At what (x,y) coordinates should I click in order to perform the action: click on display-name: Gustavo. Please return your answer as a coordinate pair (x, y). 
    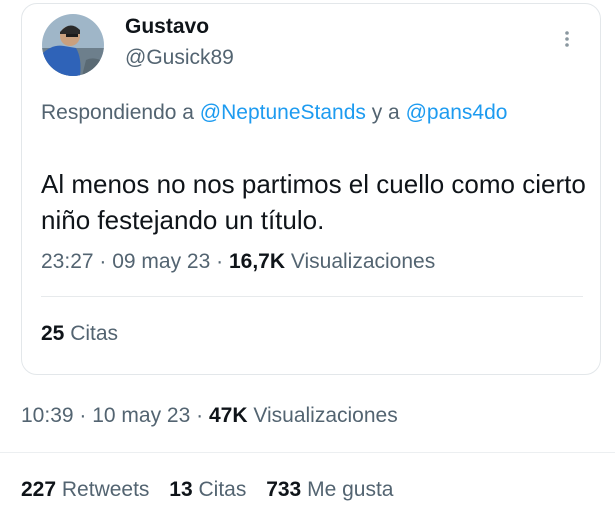
    Looking at the image, I should click on (167, 27).